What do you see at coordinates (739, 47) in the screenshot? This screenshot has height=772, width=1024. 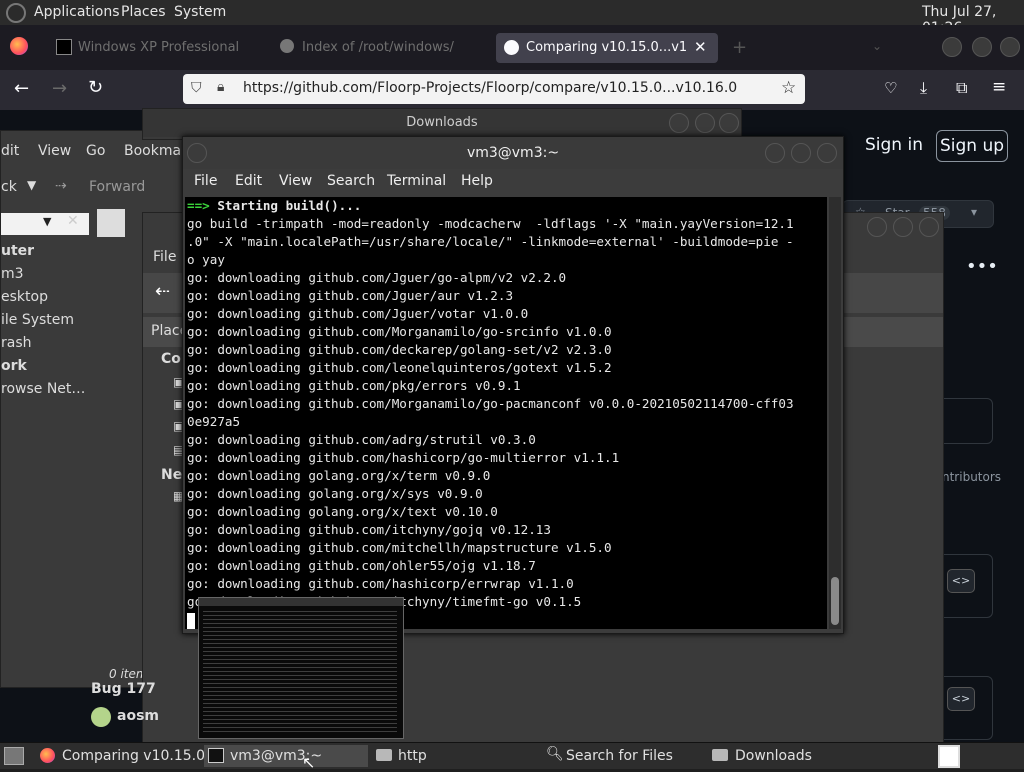 I see `new-tab-icon: +` at bounding box center [739, 47].